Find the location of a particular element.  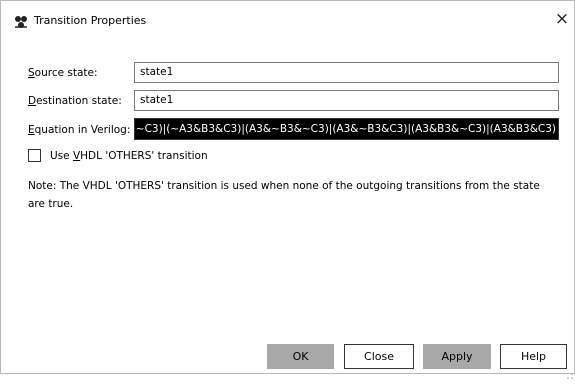

destination-state-label: Destination state: is located at coordinates (75, 101).